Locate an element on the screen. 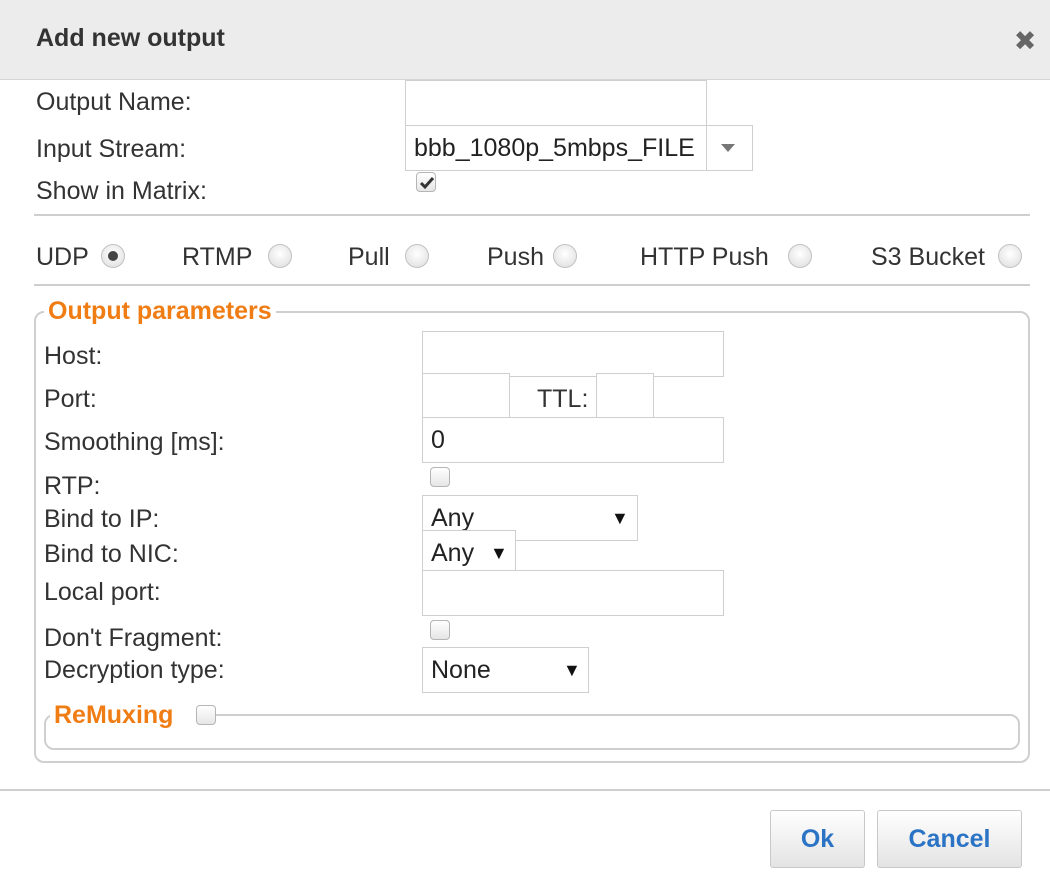 This screenshot has height=894, width=1050. port-input is located at coordinates (466, 396).